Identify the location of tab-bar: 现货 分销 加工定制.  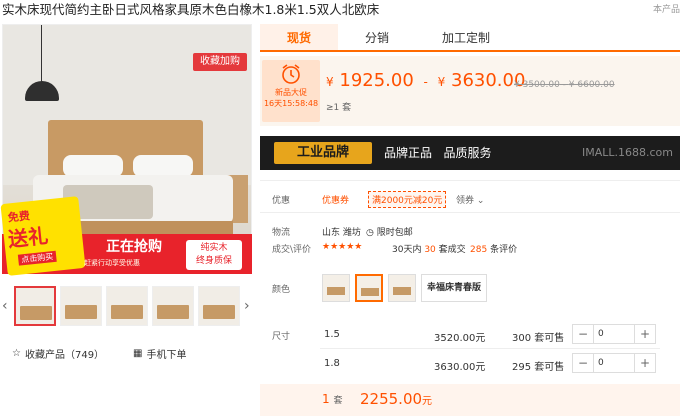
(470, 38).